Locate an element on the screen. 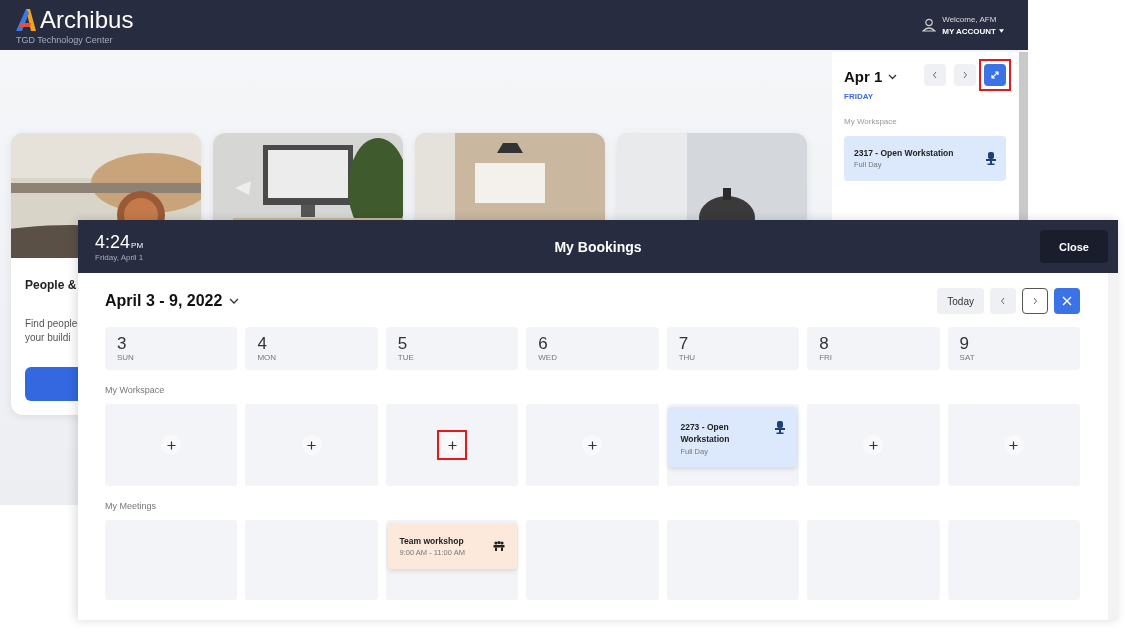 The image size is (1125, 640). my-account-link: MY ACCOUNT is located at coordinates (969, 31).